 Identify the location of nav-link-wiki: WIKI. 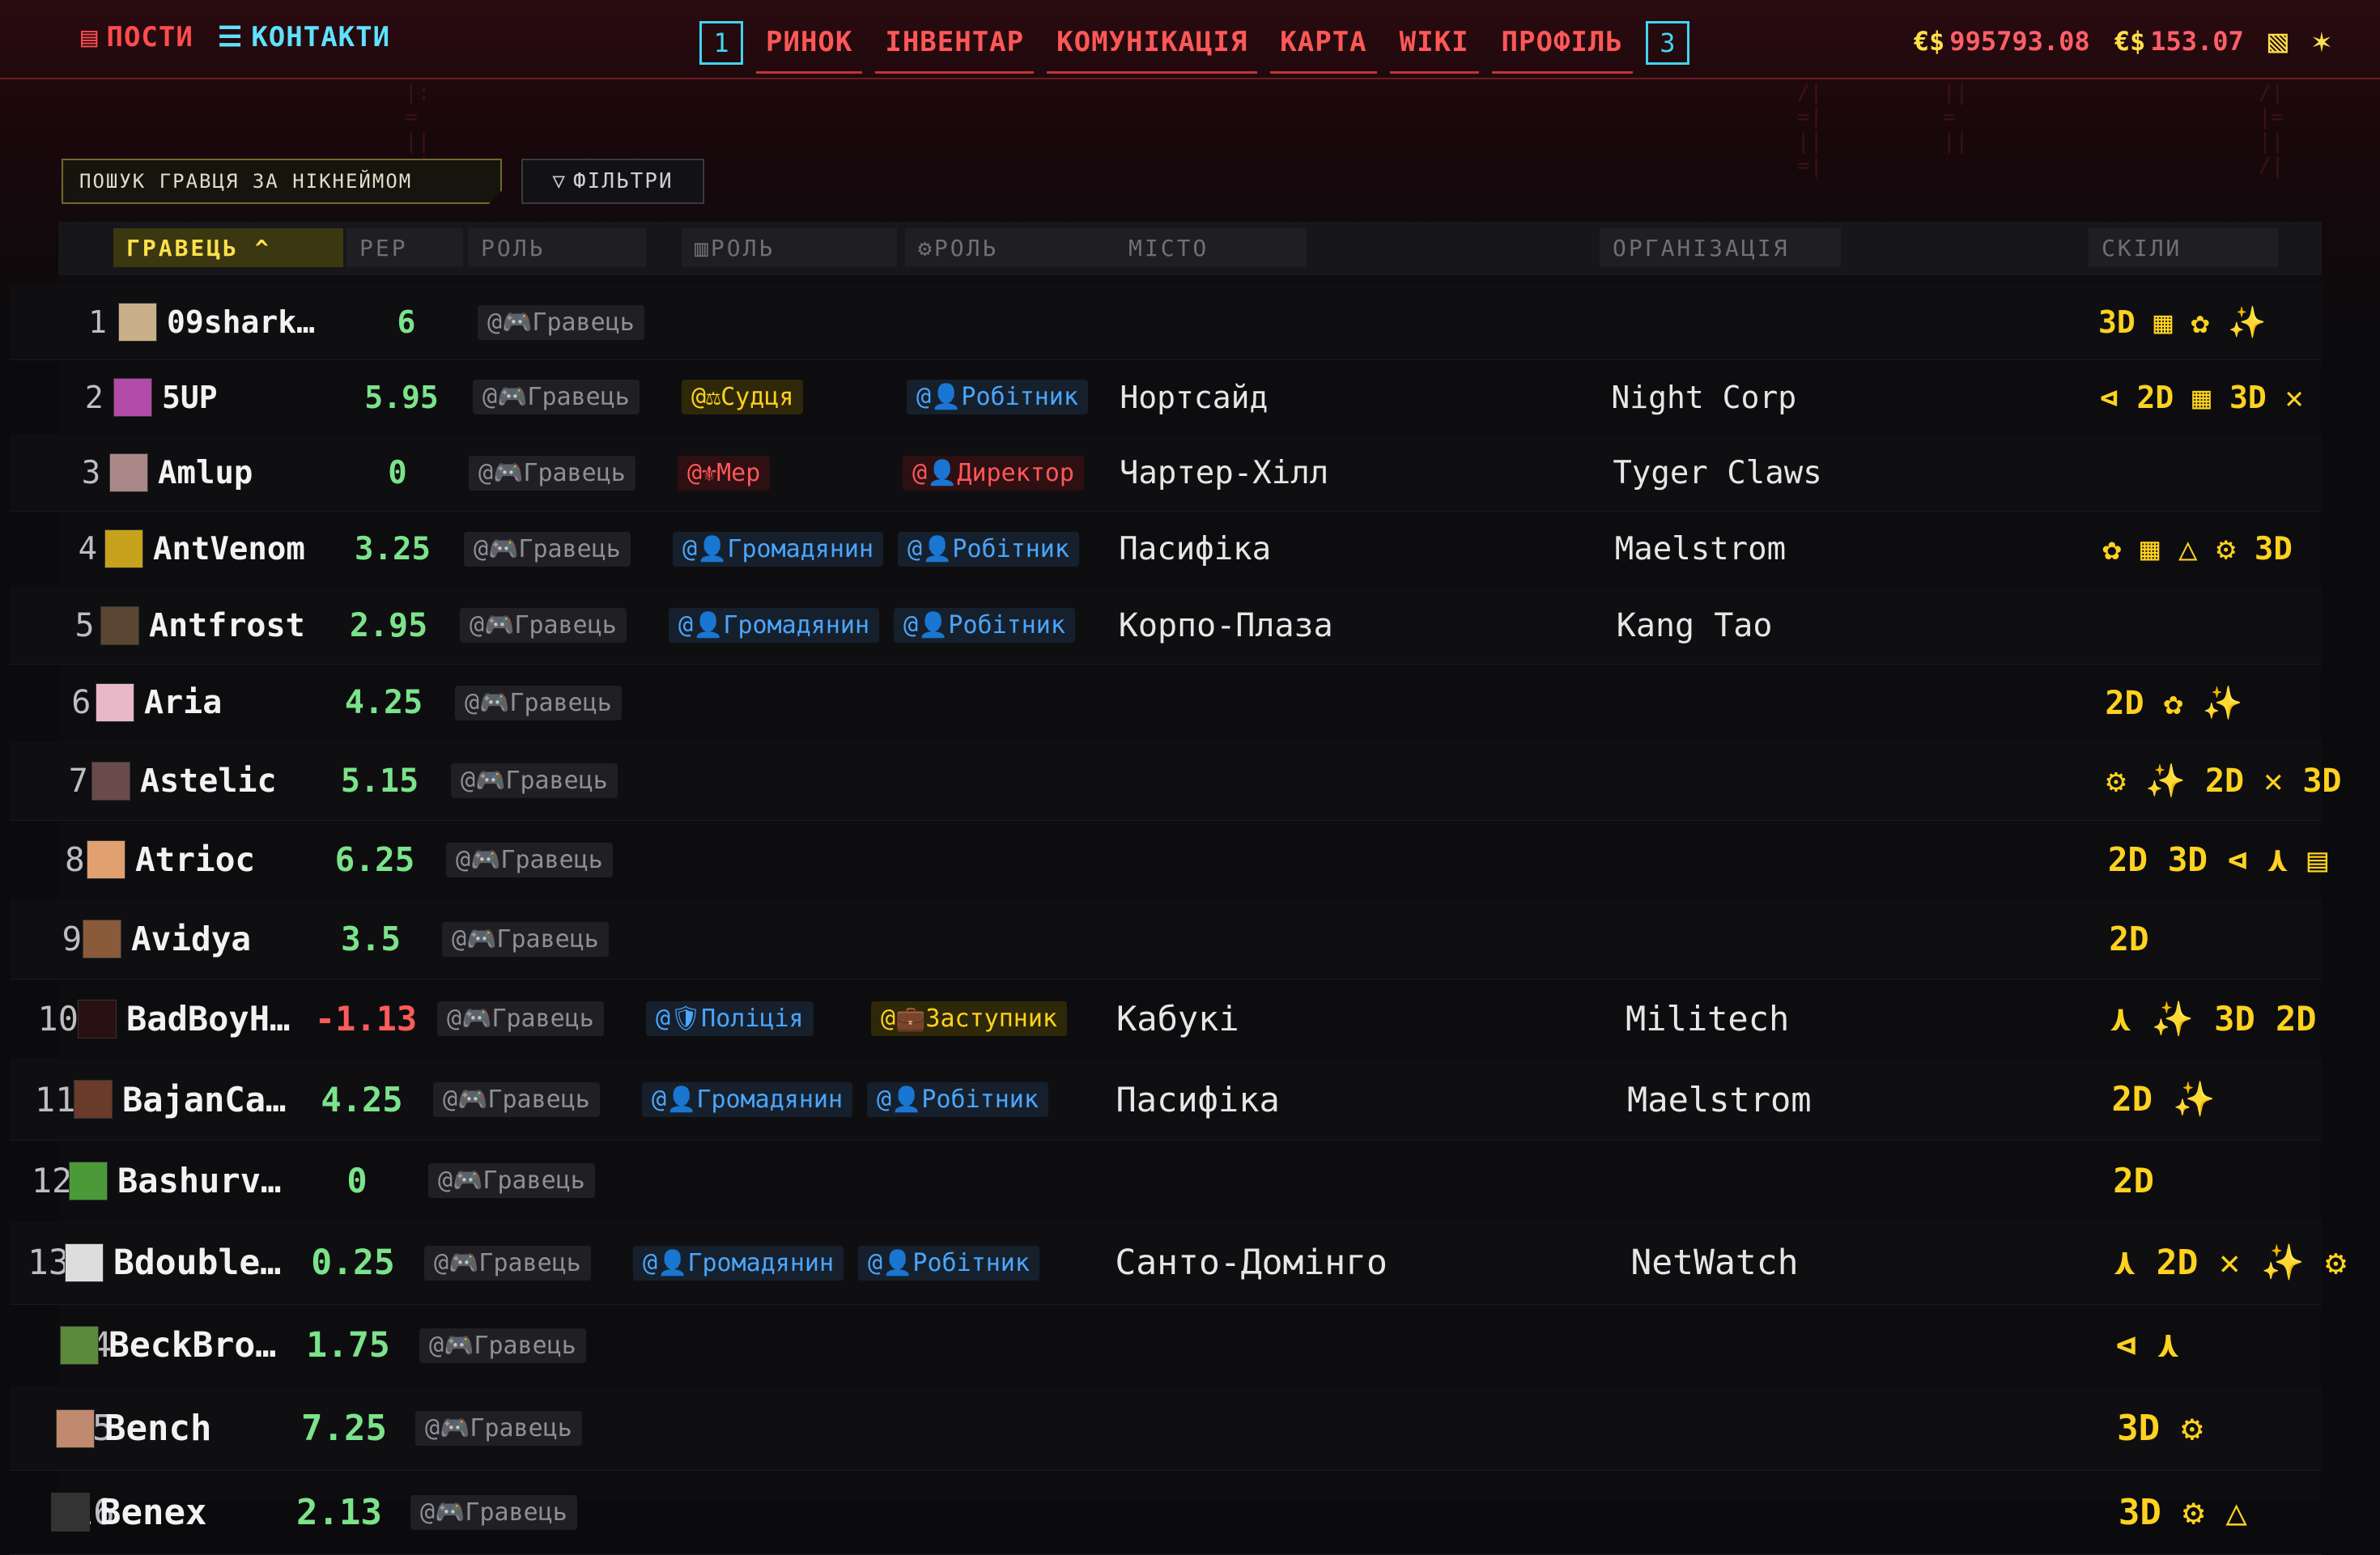
(1434, 47).